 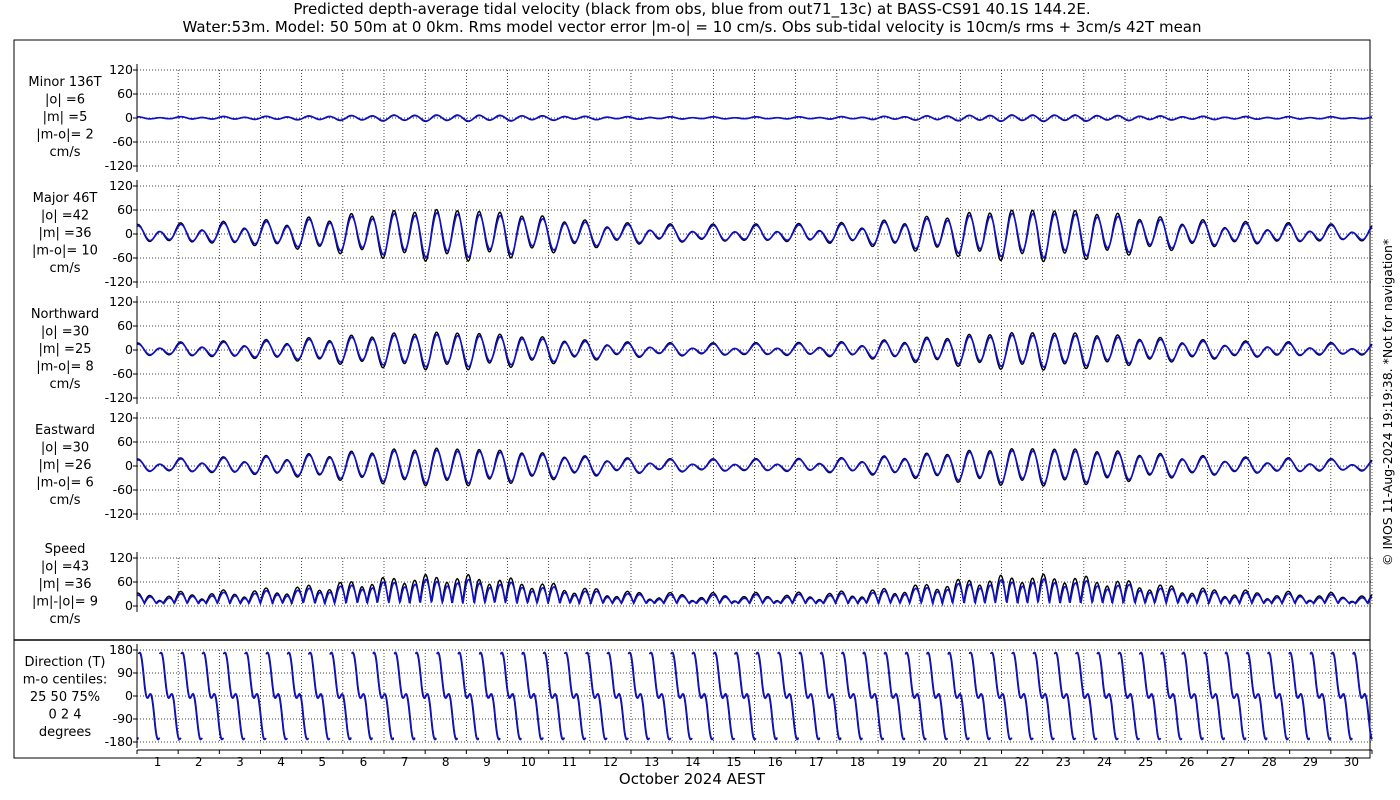 I want to click on xtick-label: 16, so click(x=774, y=762).